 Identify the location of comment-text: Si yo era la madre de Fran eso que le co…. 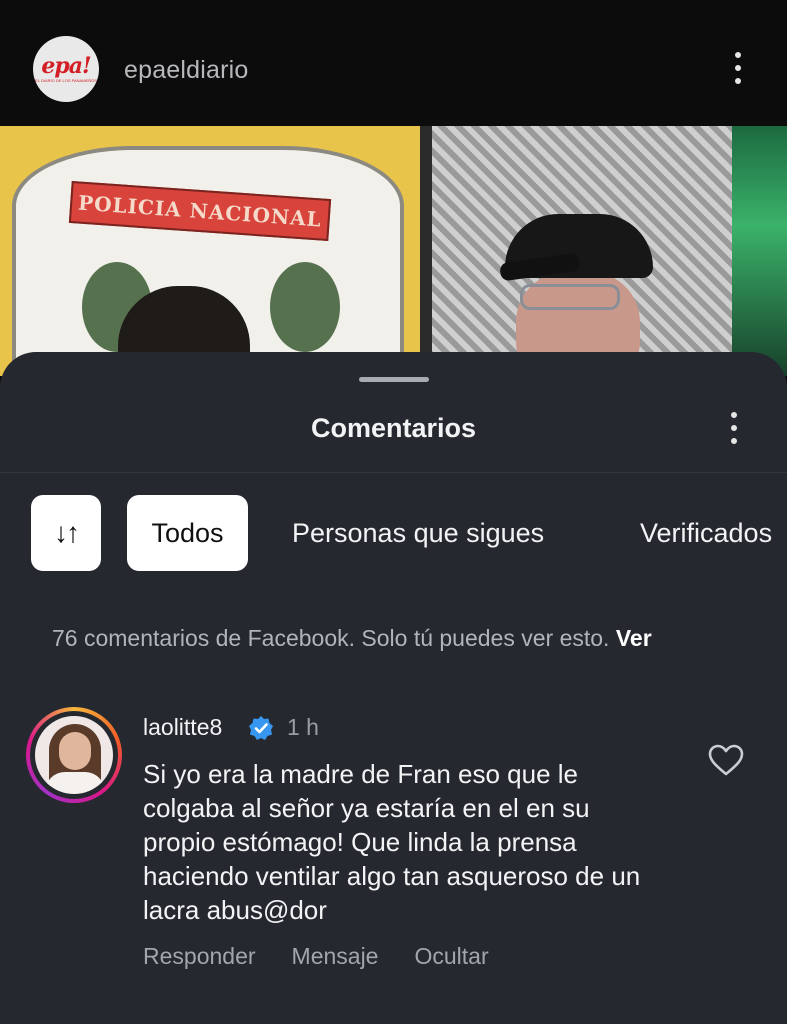
(392, 842).